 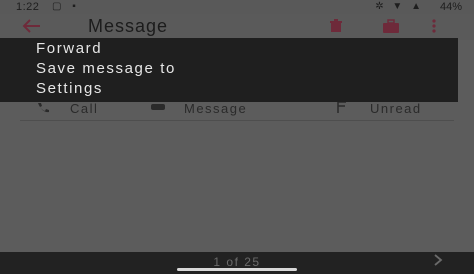 I want to click on arrow-left-icon, so click(x=34, y=26).